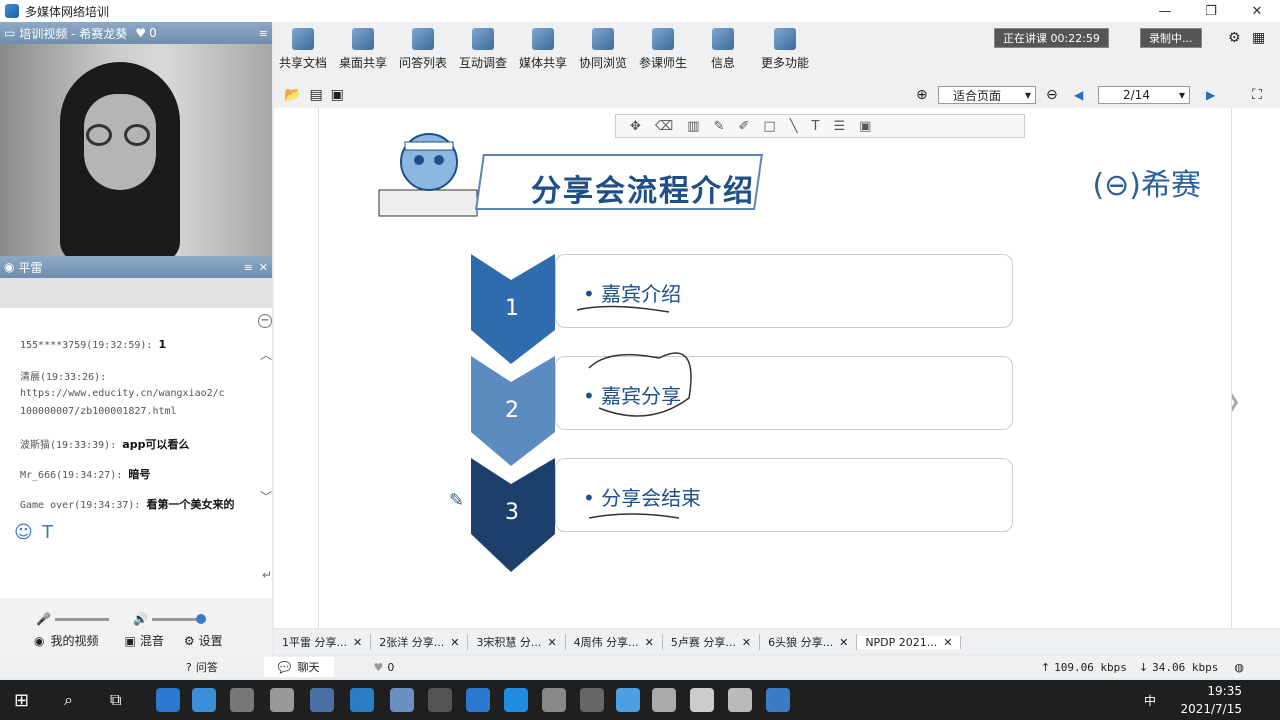 Image resolution: width=1280 pixels, height=720 pixels. Describe the element at coordinates (865, 126) in the screenshot. I see `screenshot-icon: ▣` at that location.